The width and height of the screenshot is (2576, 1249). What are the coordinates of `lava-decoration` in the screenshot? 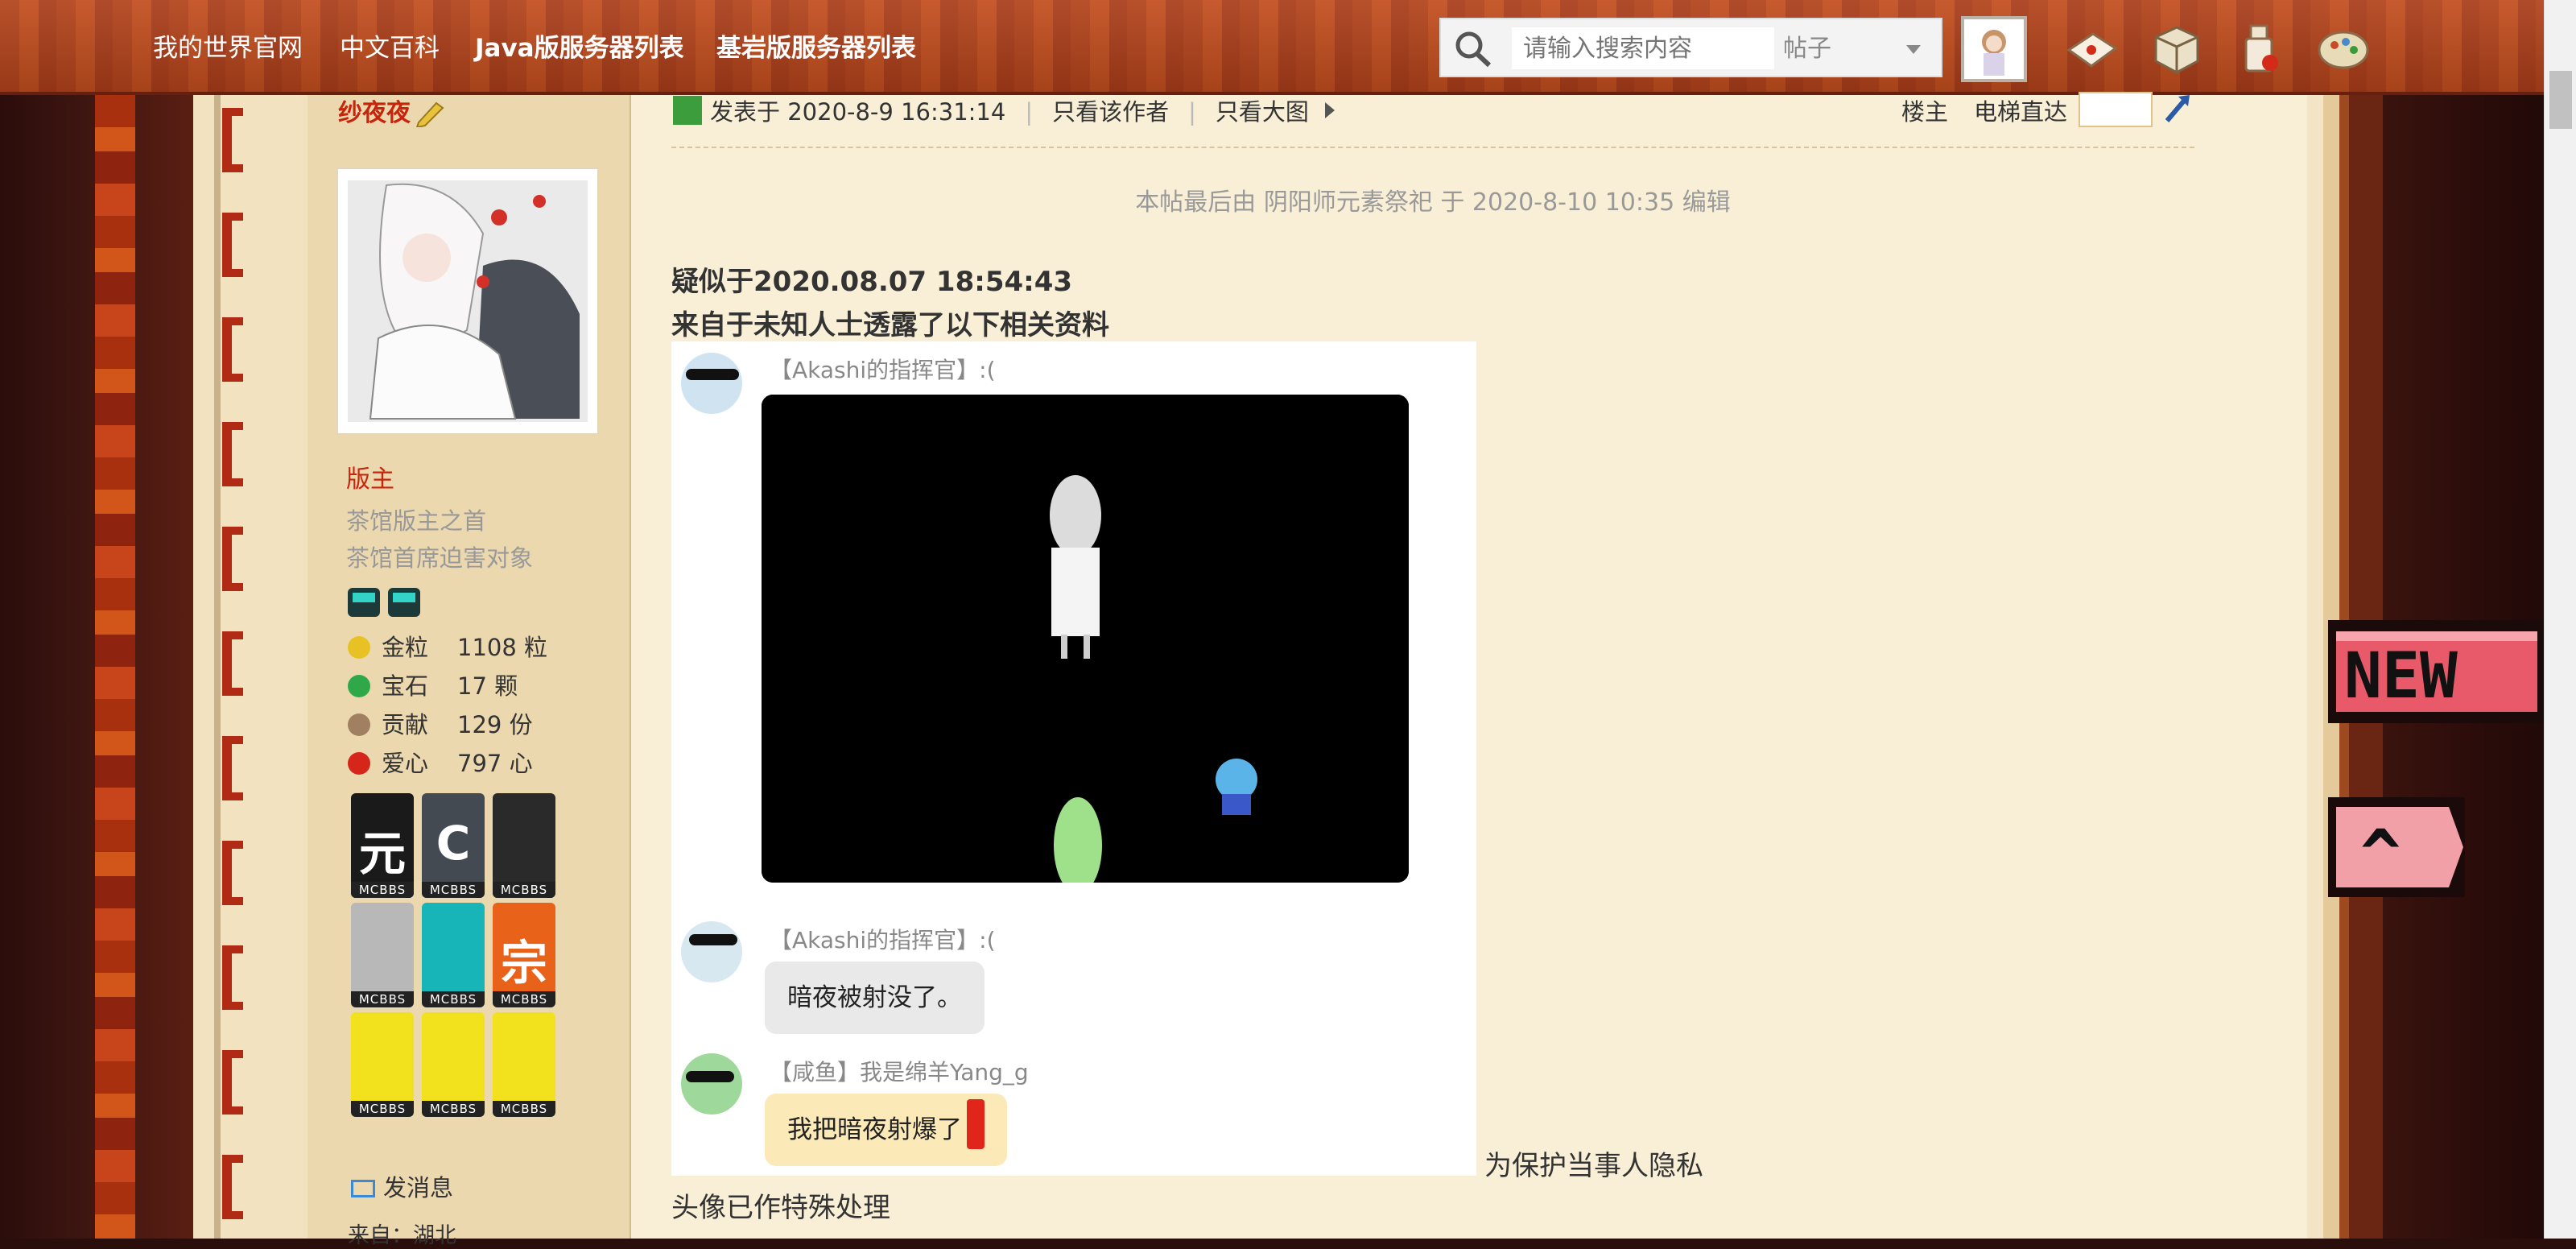 It's located at (115, 667).